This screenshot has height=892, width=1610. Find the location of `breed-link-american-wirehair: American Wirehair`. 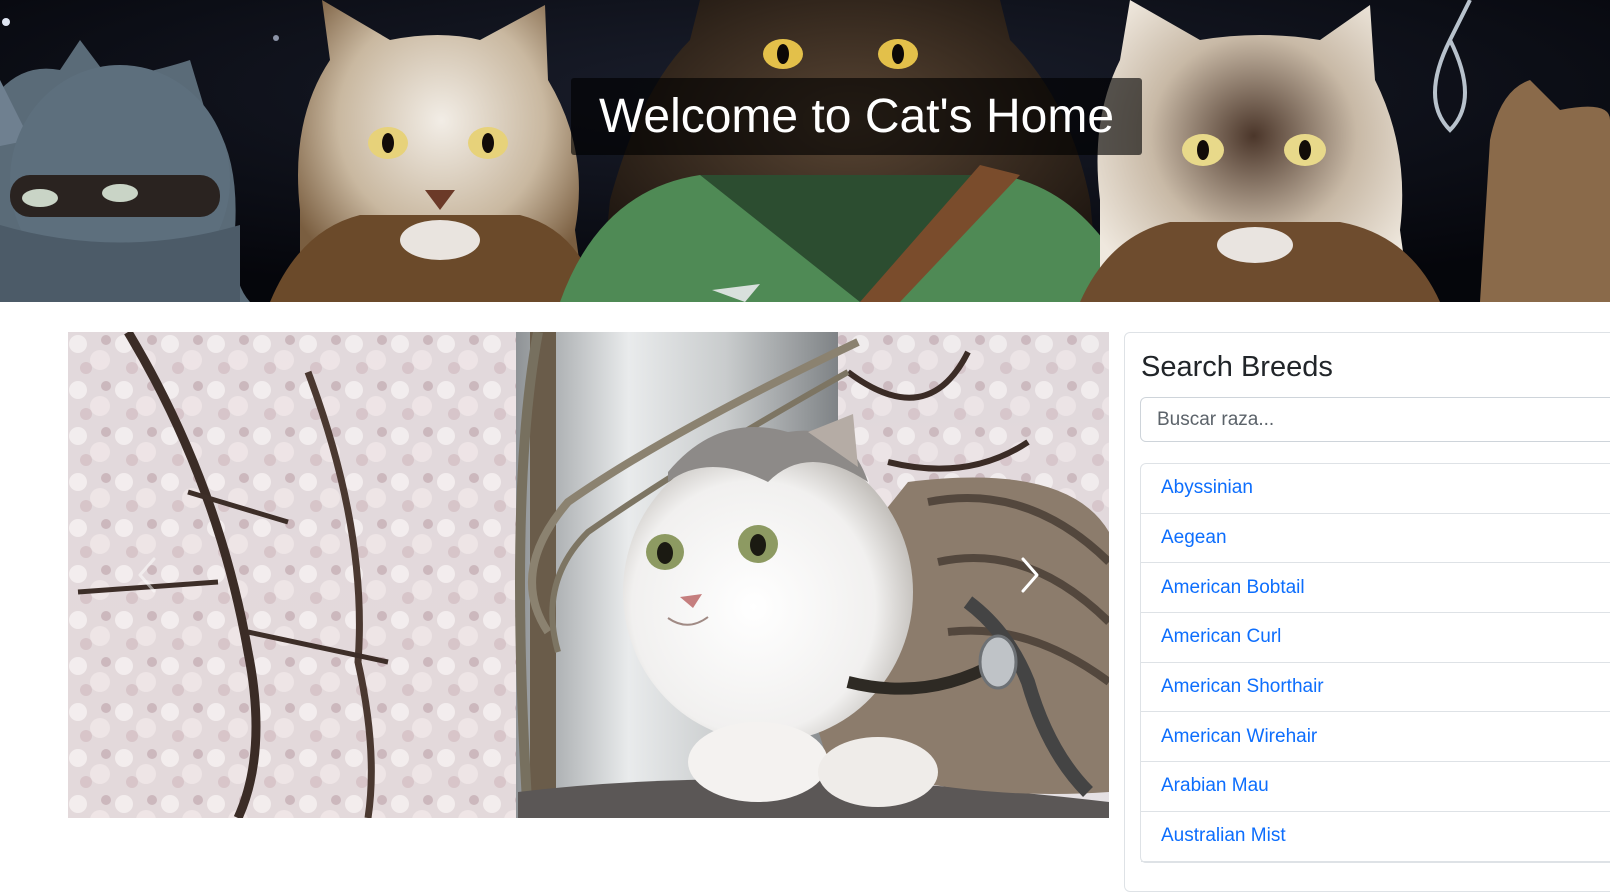

breed-link-american-wirehair: American Wirehair is located at coordinates (1239, 737).